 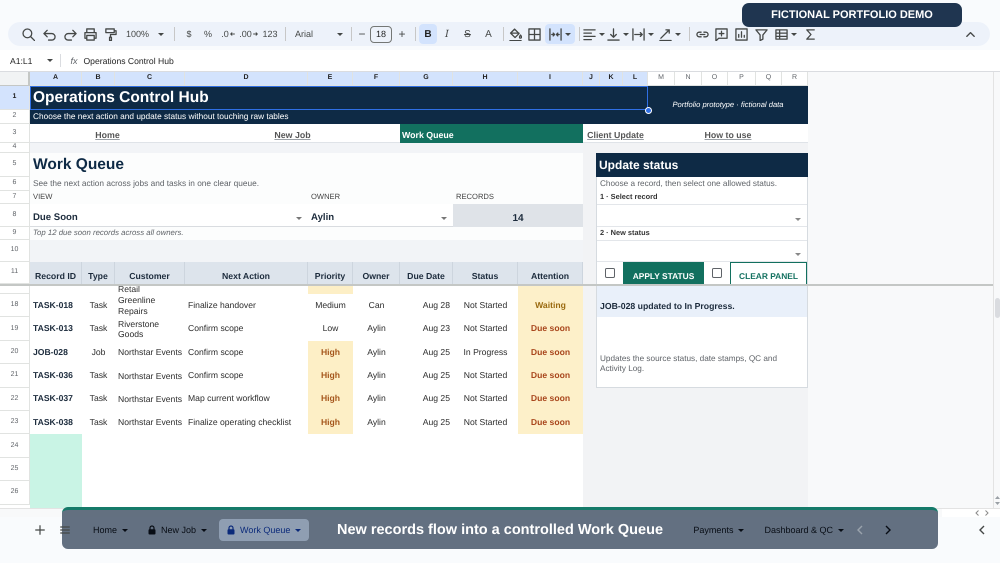 I want to click on paint-bucket-icon, so click(x=515, y=34).